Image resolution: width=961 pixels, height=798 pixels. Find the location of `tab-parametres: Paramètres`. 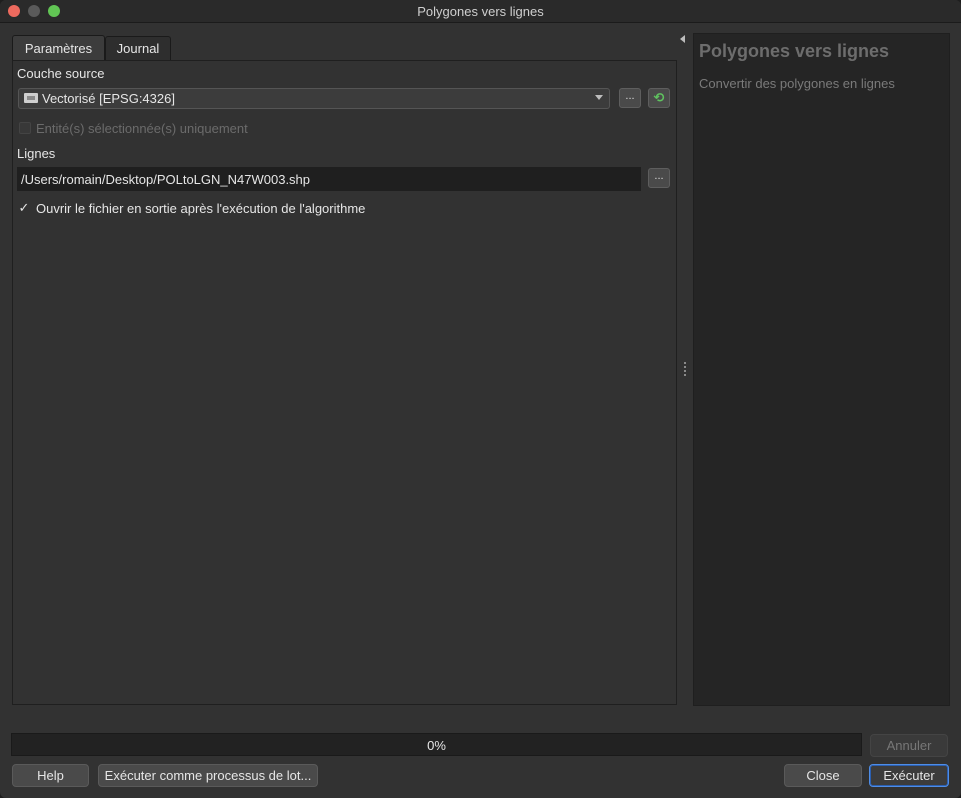

tab-parametres: Paramètres is located at coordinates (58, 48).